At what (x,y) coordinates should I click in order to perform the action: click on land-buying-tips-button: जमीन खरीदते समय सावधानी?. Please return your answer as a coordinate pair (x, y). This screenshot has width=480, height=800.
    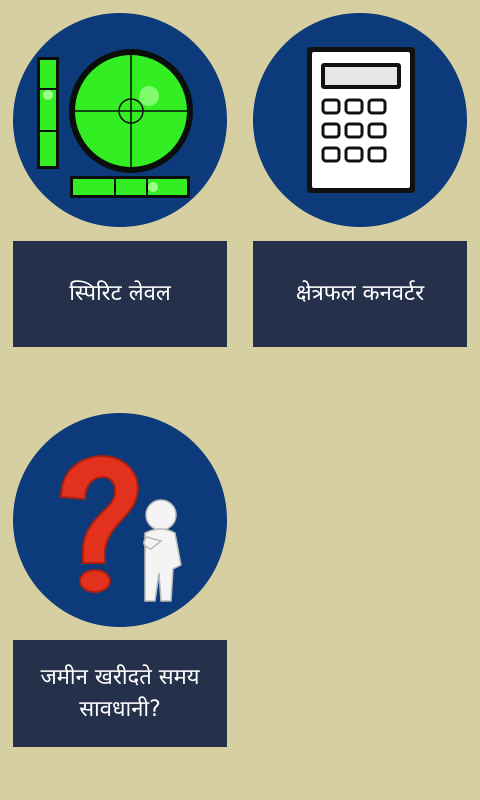
    Looking at the image, I should click on (120, 693).